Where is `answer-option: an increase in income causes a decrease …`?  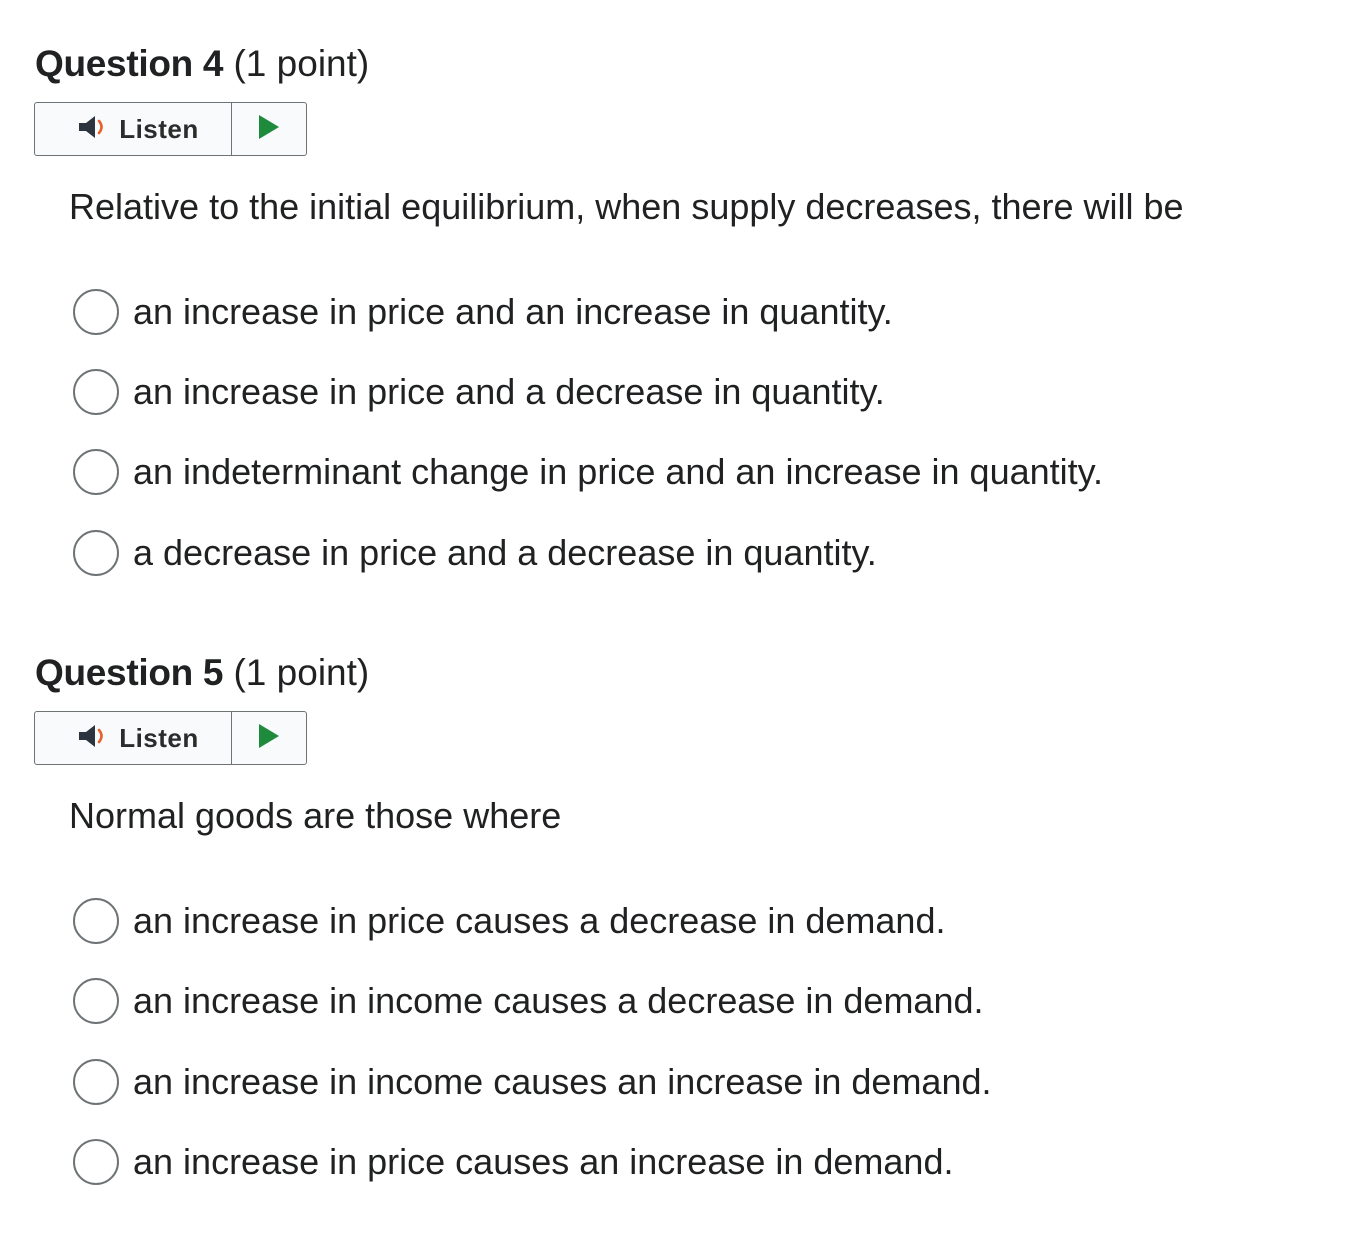 answer-option: an increase in income causes a decrease … is located at coordinates (528, 1001).